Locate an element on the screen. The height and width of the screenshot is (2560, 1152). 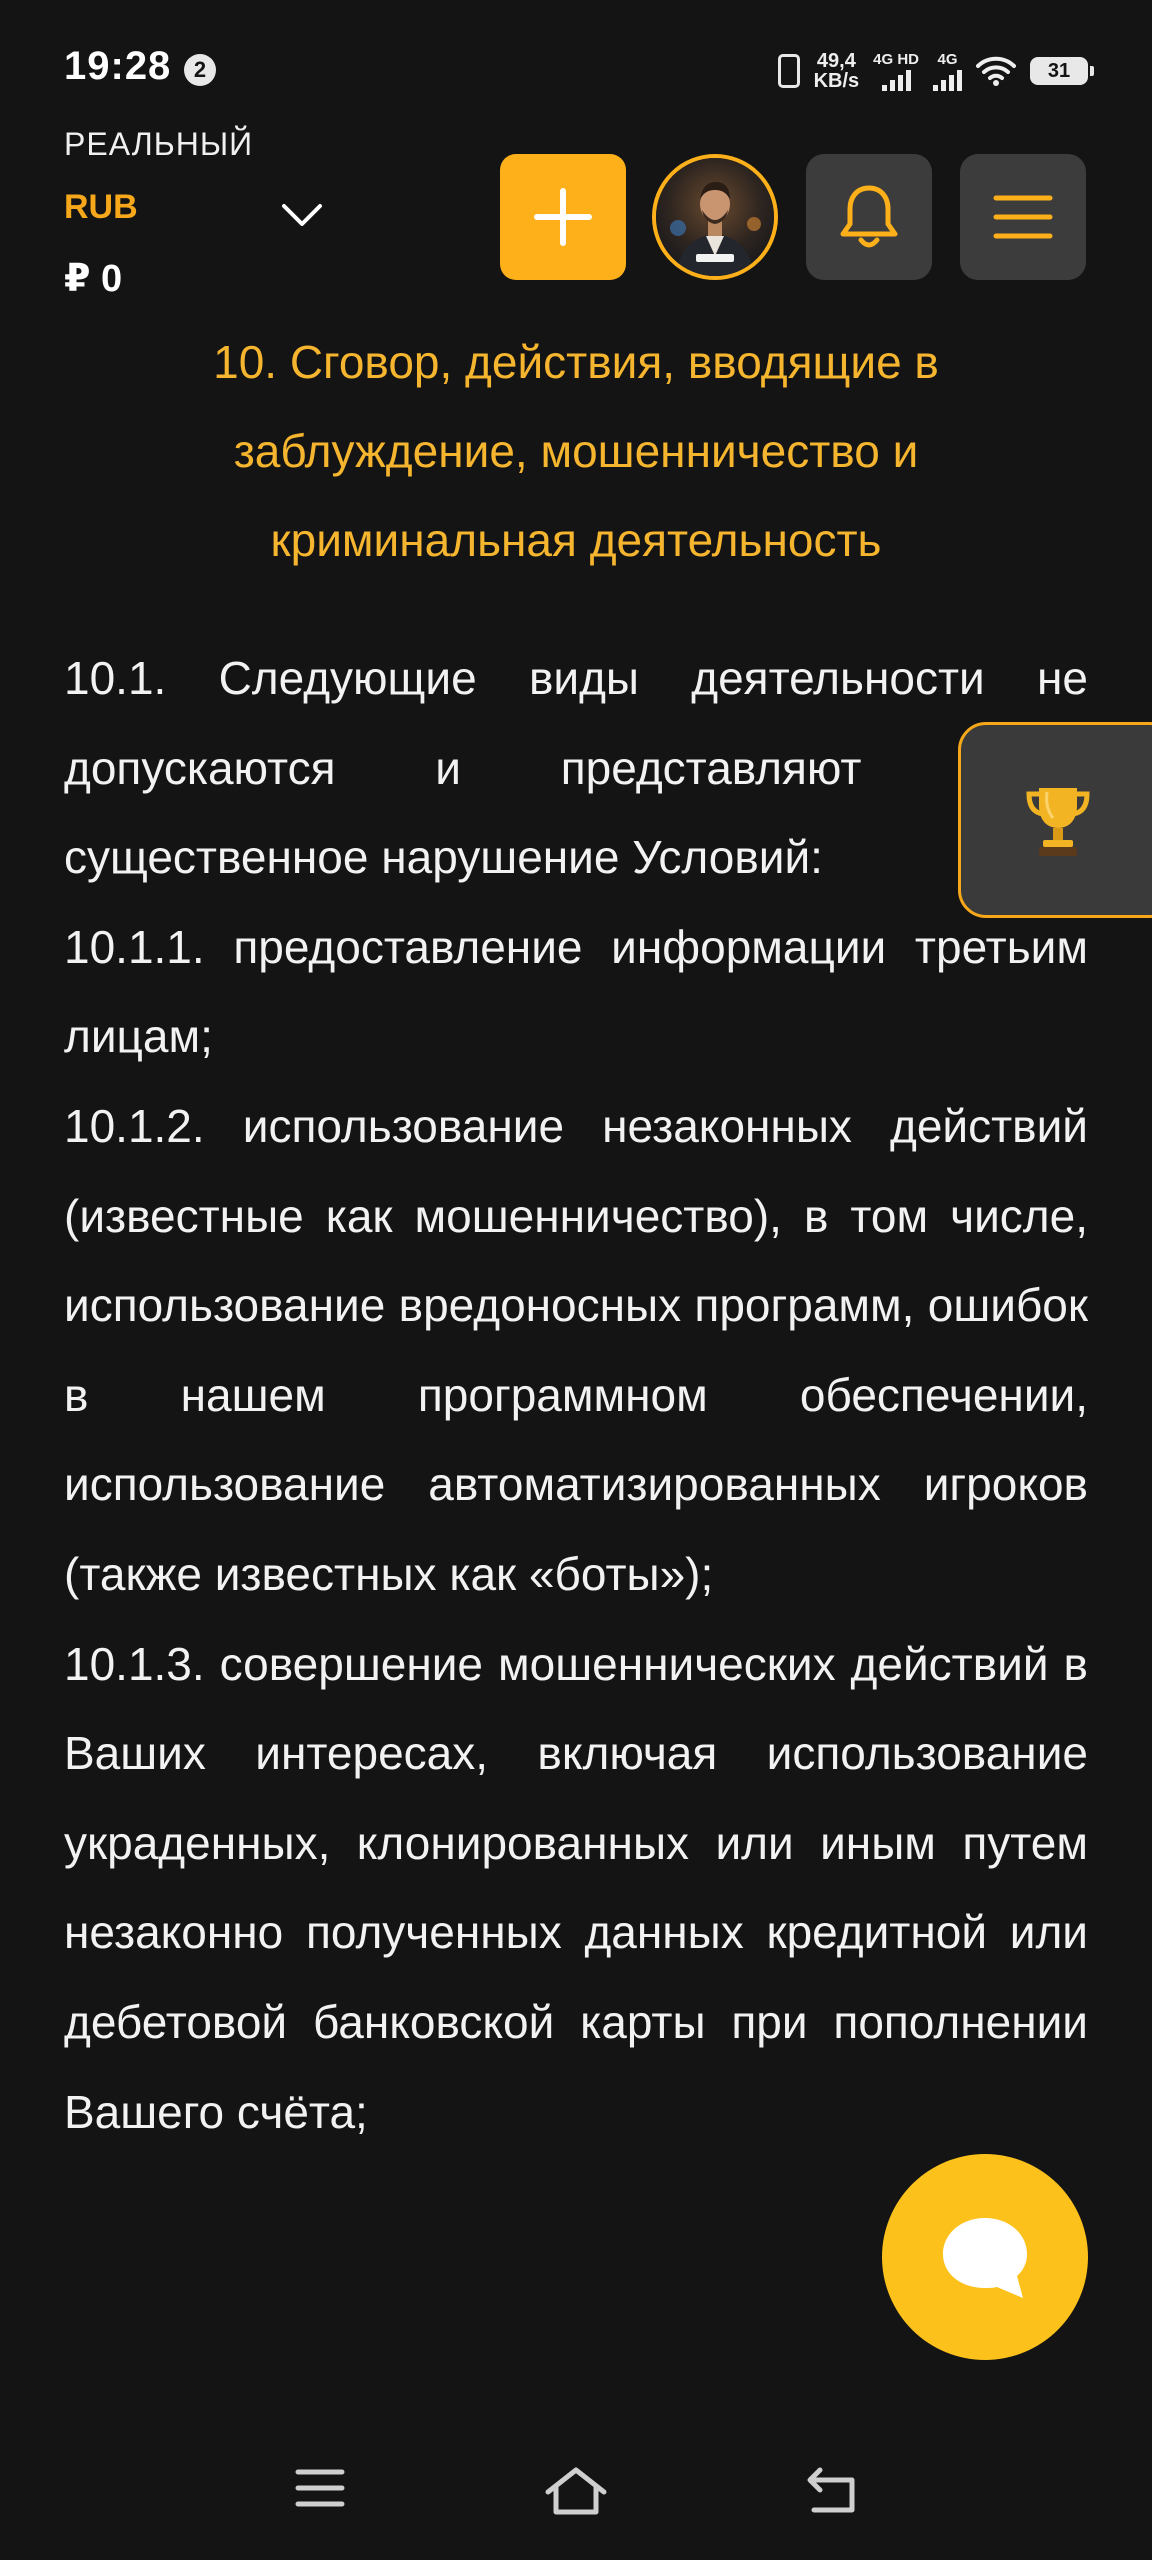
avatar is located at coordinates (715, 217).